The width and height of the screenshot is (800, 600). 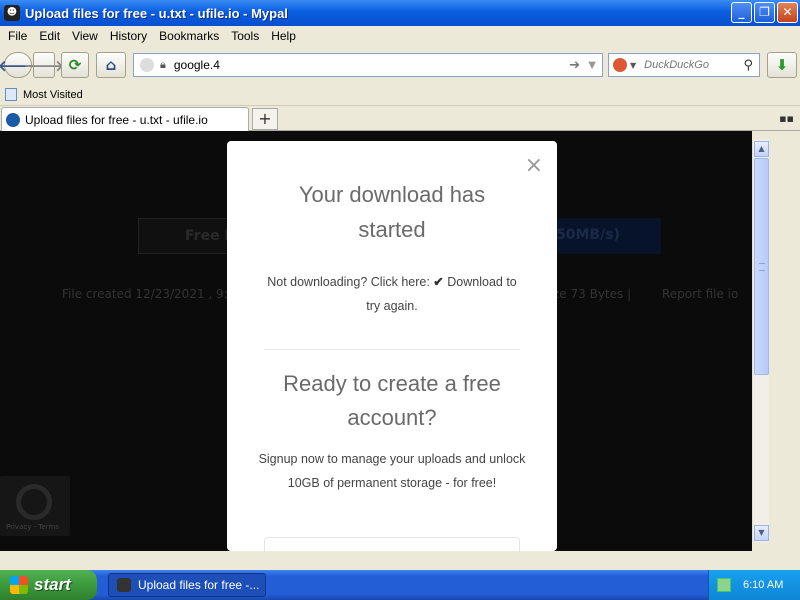 What do you see at coordinates (34, 502) in the screenshot?
I see `recaptcha-icon` at bounding box center [34, 502].